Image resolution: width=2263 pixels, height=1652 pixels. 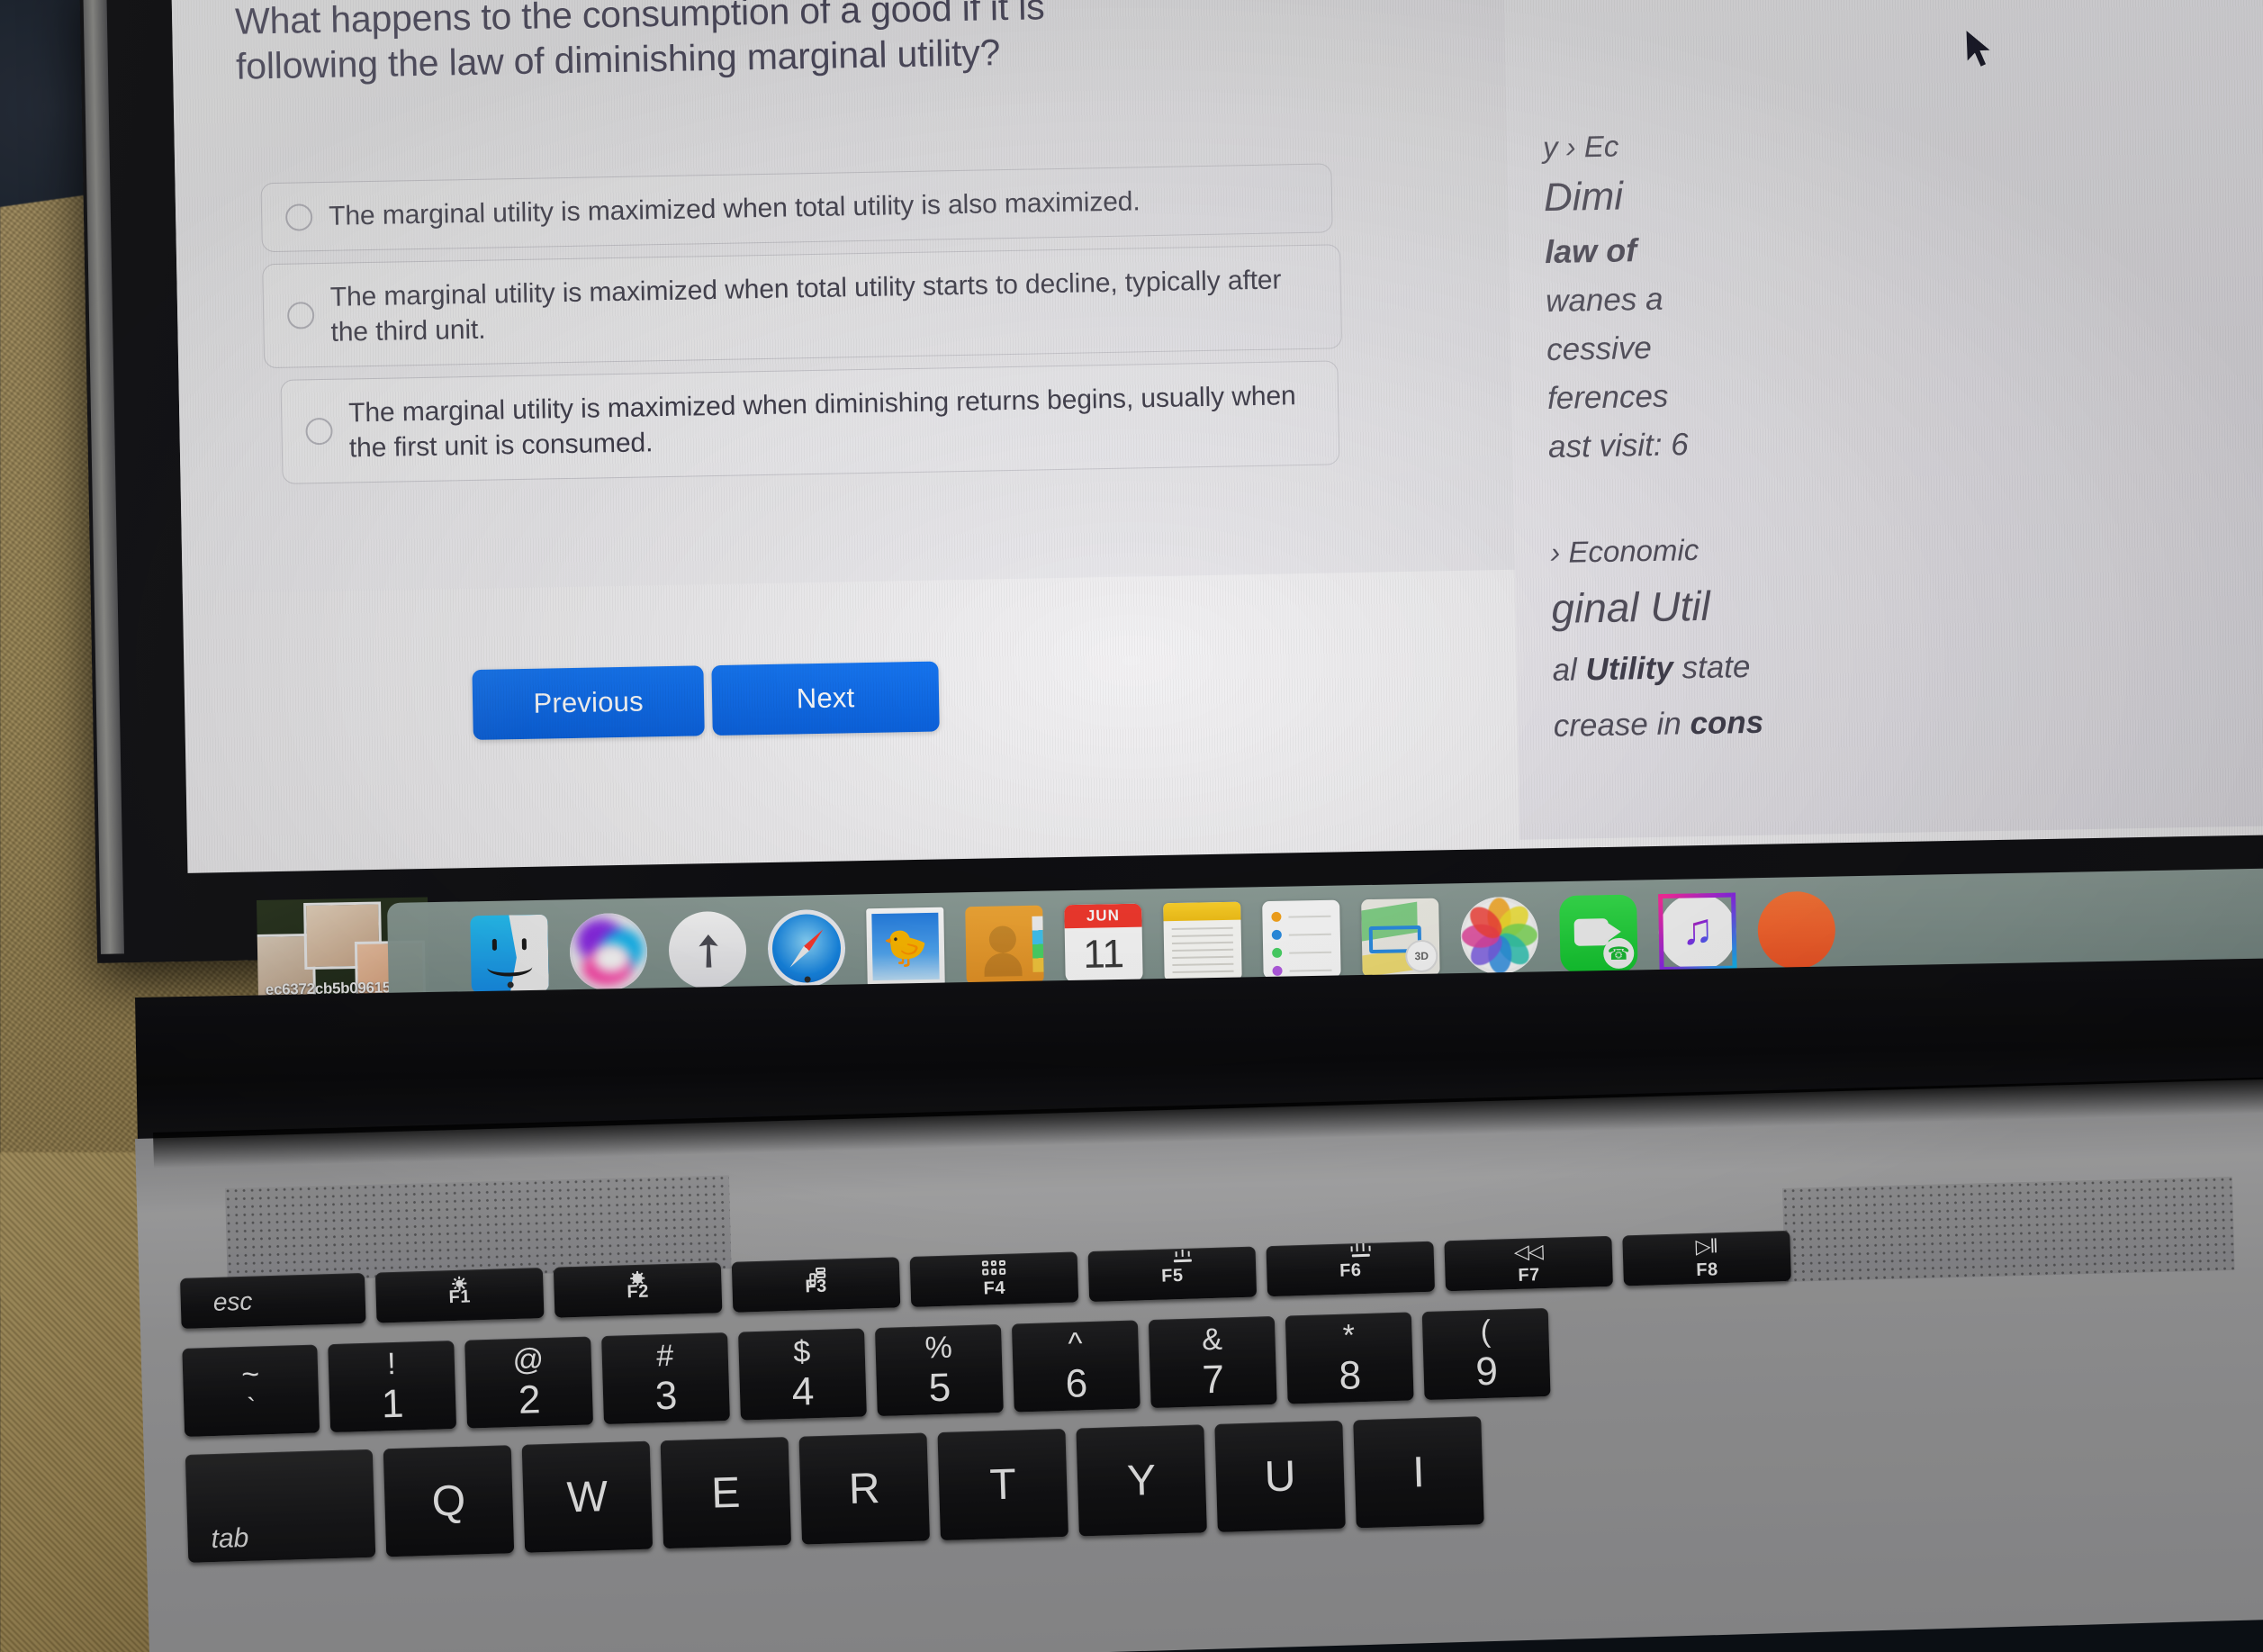 I want to click on key-f3-label: F3, so click(x=816, y=1286).